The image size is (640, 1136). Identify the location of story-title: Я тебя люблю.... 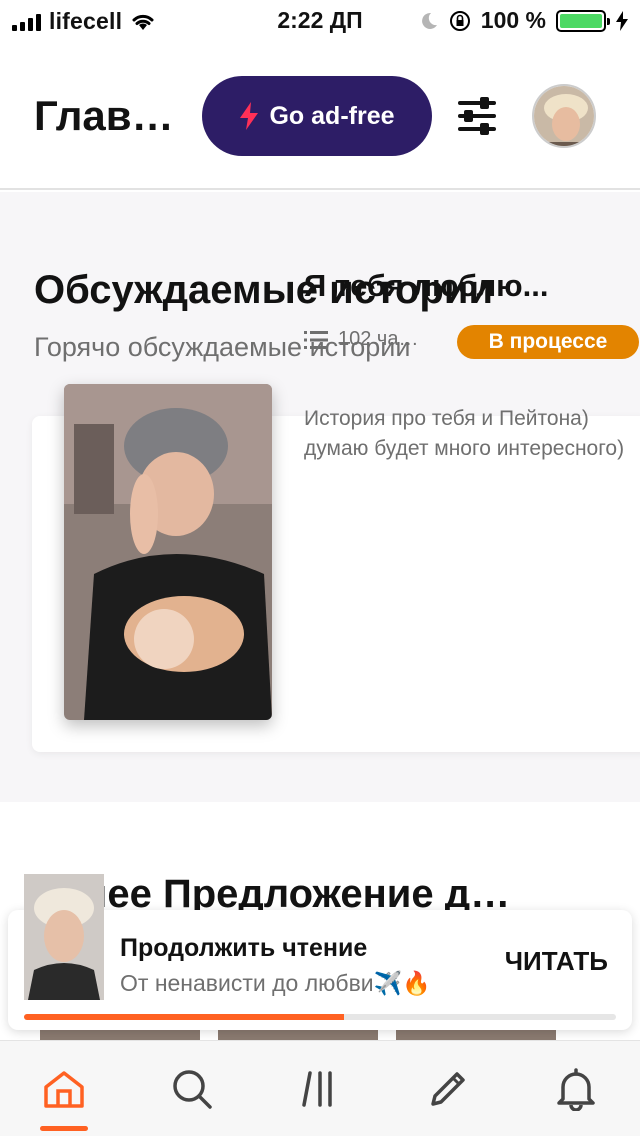
(426, 285).